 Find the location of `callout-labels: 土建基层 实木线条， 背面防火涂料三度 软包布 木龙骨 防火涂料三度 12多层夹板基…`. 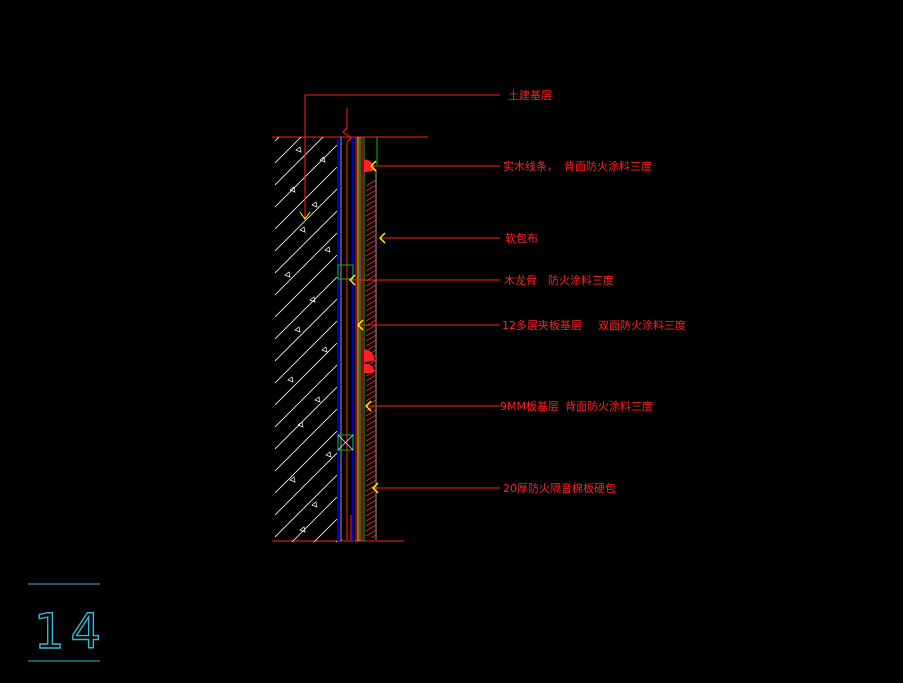

callout-labels: 土建基层 实木线条， 背面防火涂料三度 软包布 木龙骨 防火涂料三度 12多层夹板基… is located at coordinates (593, 291).